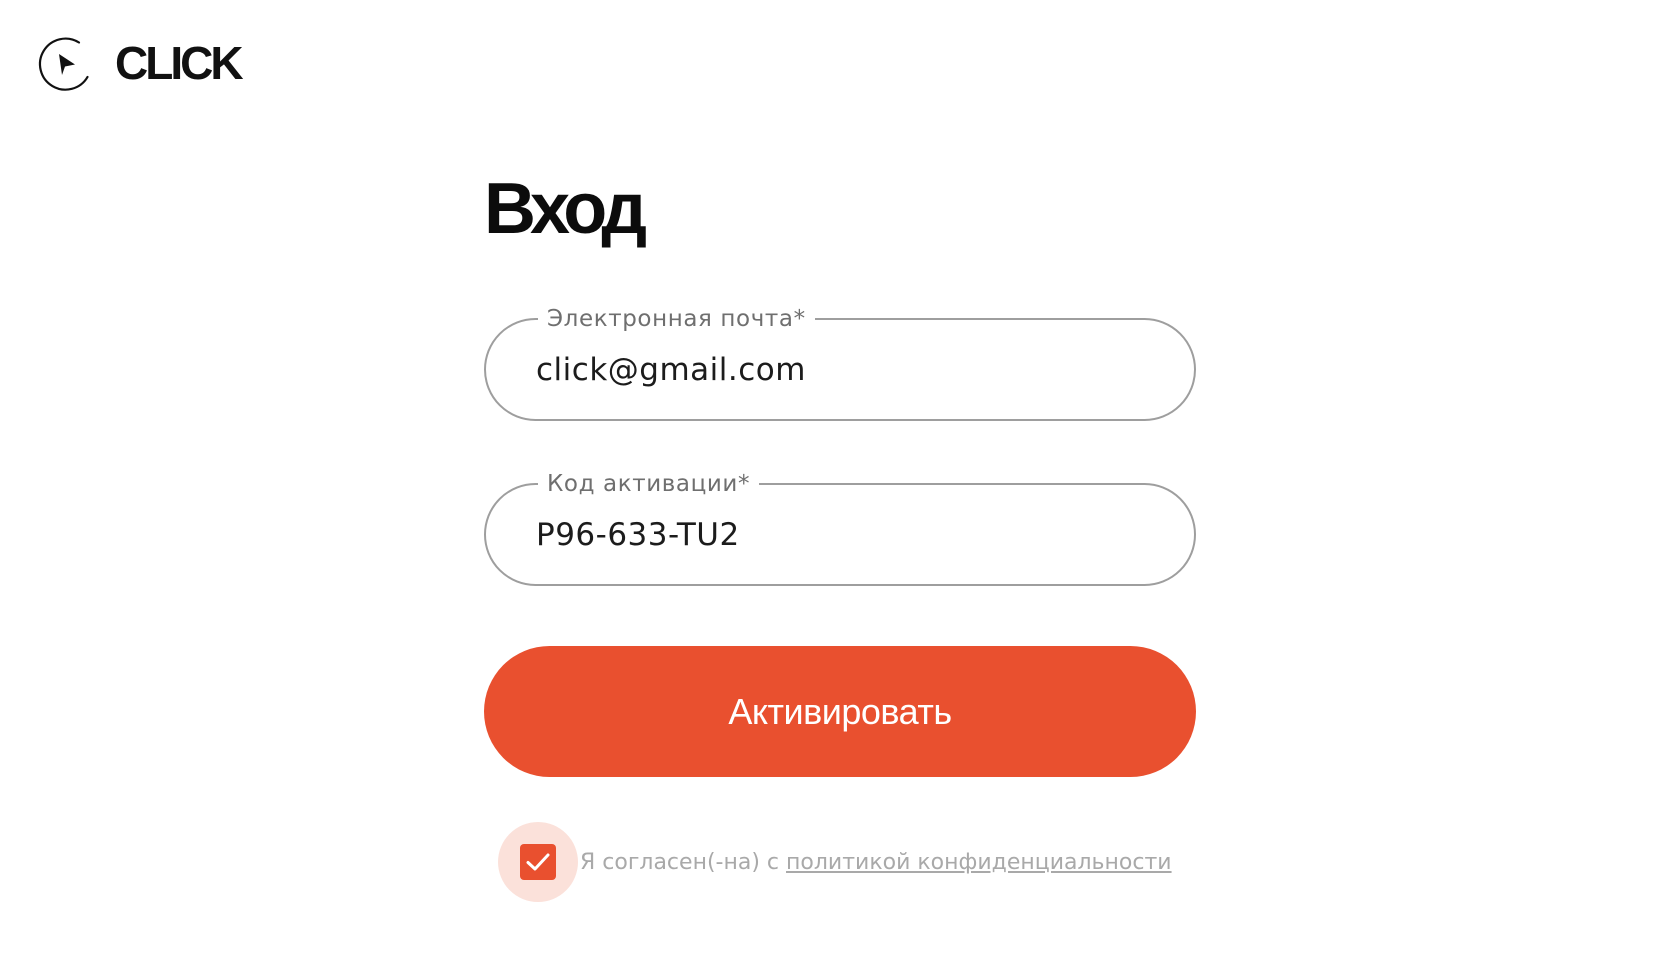  I want to click on brand-name: CLICK, so click(179, 63).